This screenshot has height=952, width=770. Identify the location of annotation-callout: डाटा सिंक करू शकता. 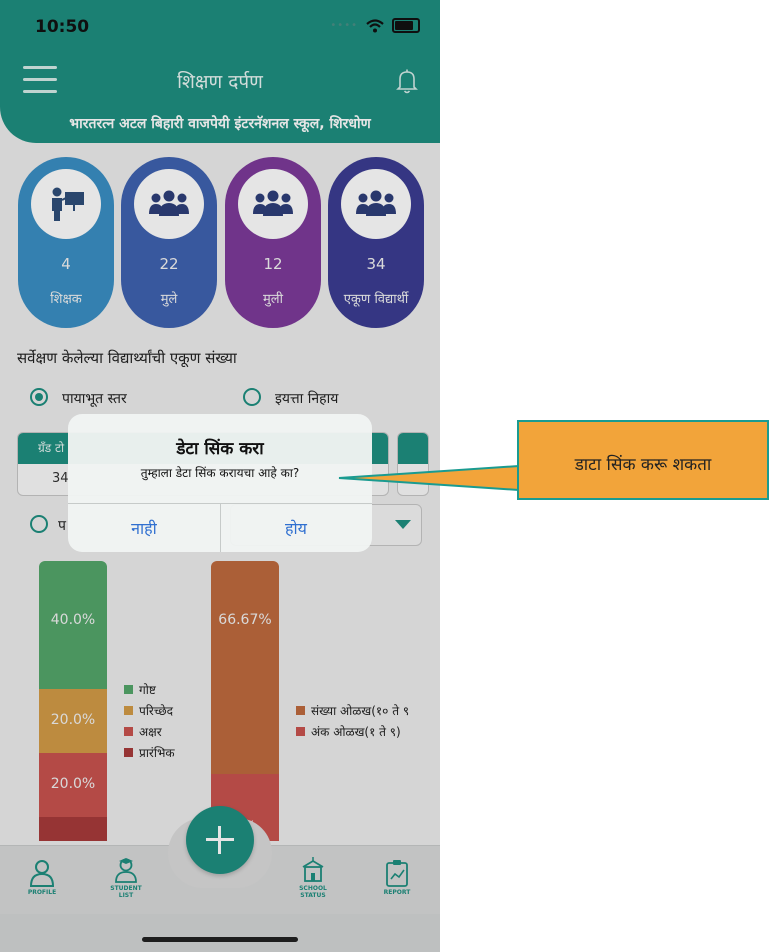
(643, 460).